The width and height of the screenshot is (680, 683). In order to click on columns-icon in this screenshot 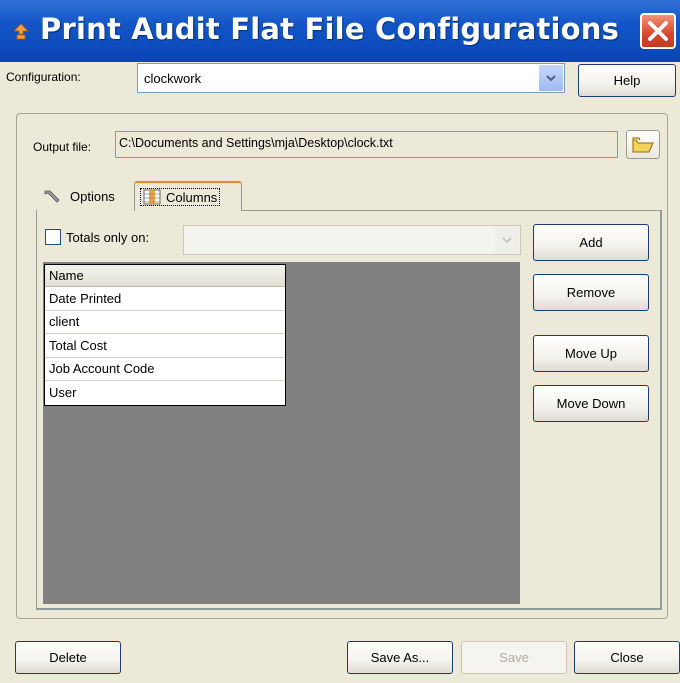, I will do `click(152, 197)`.